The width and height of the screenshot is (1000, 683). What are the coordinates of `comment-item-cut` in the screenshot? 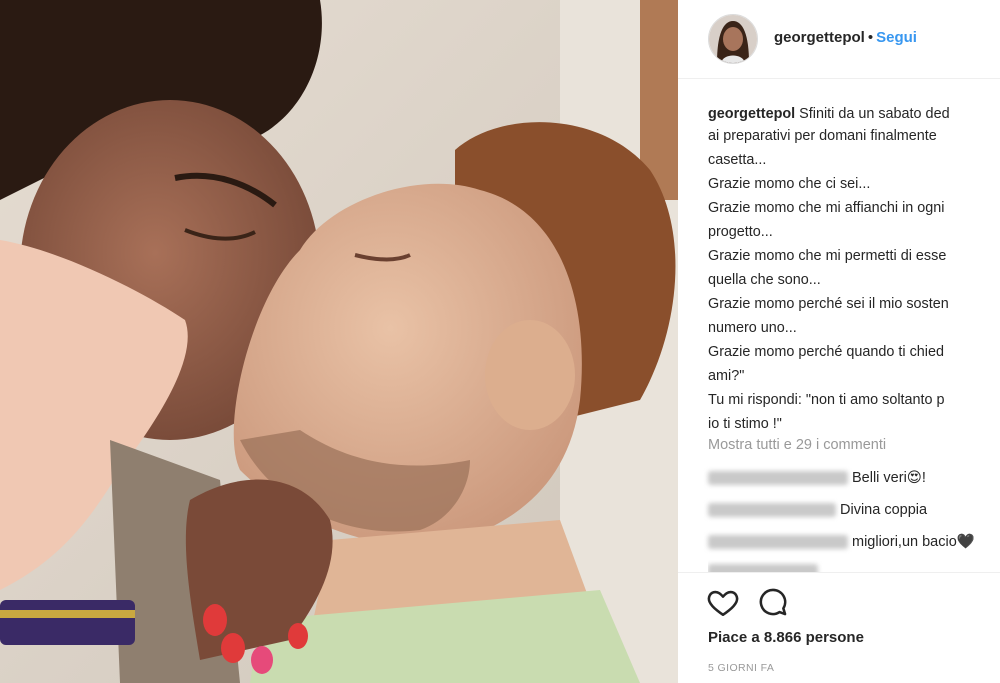 It's located at (854, 566).